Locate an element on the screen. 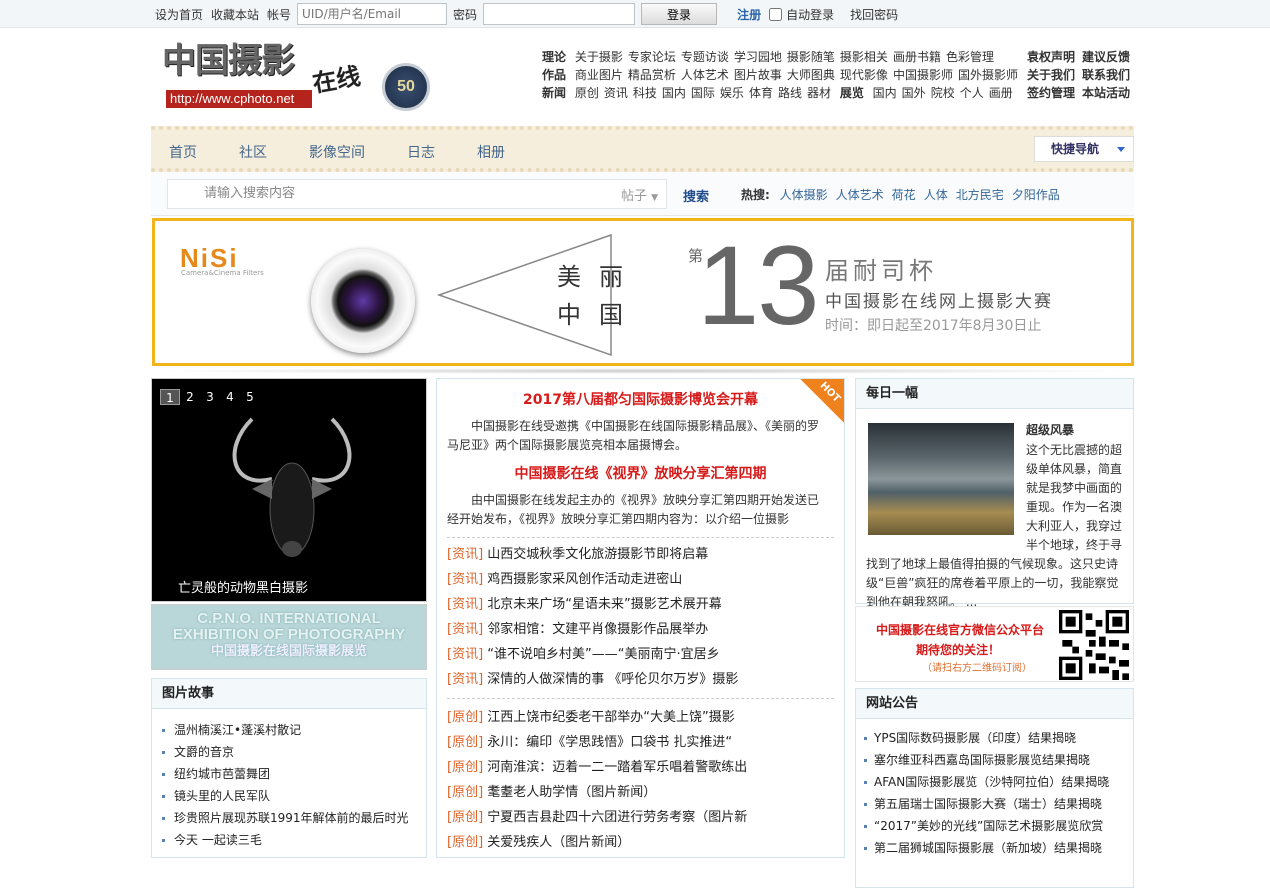  nav-link: 关于摄影 is located at coordinates (599, 57).